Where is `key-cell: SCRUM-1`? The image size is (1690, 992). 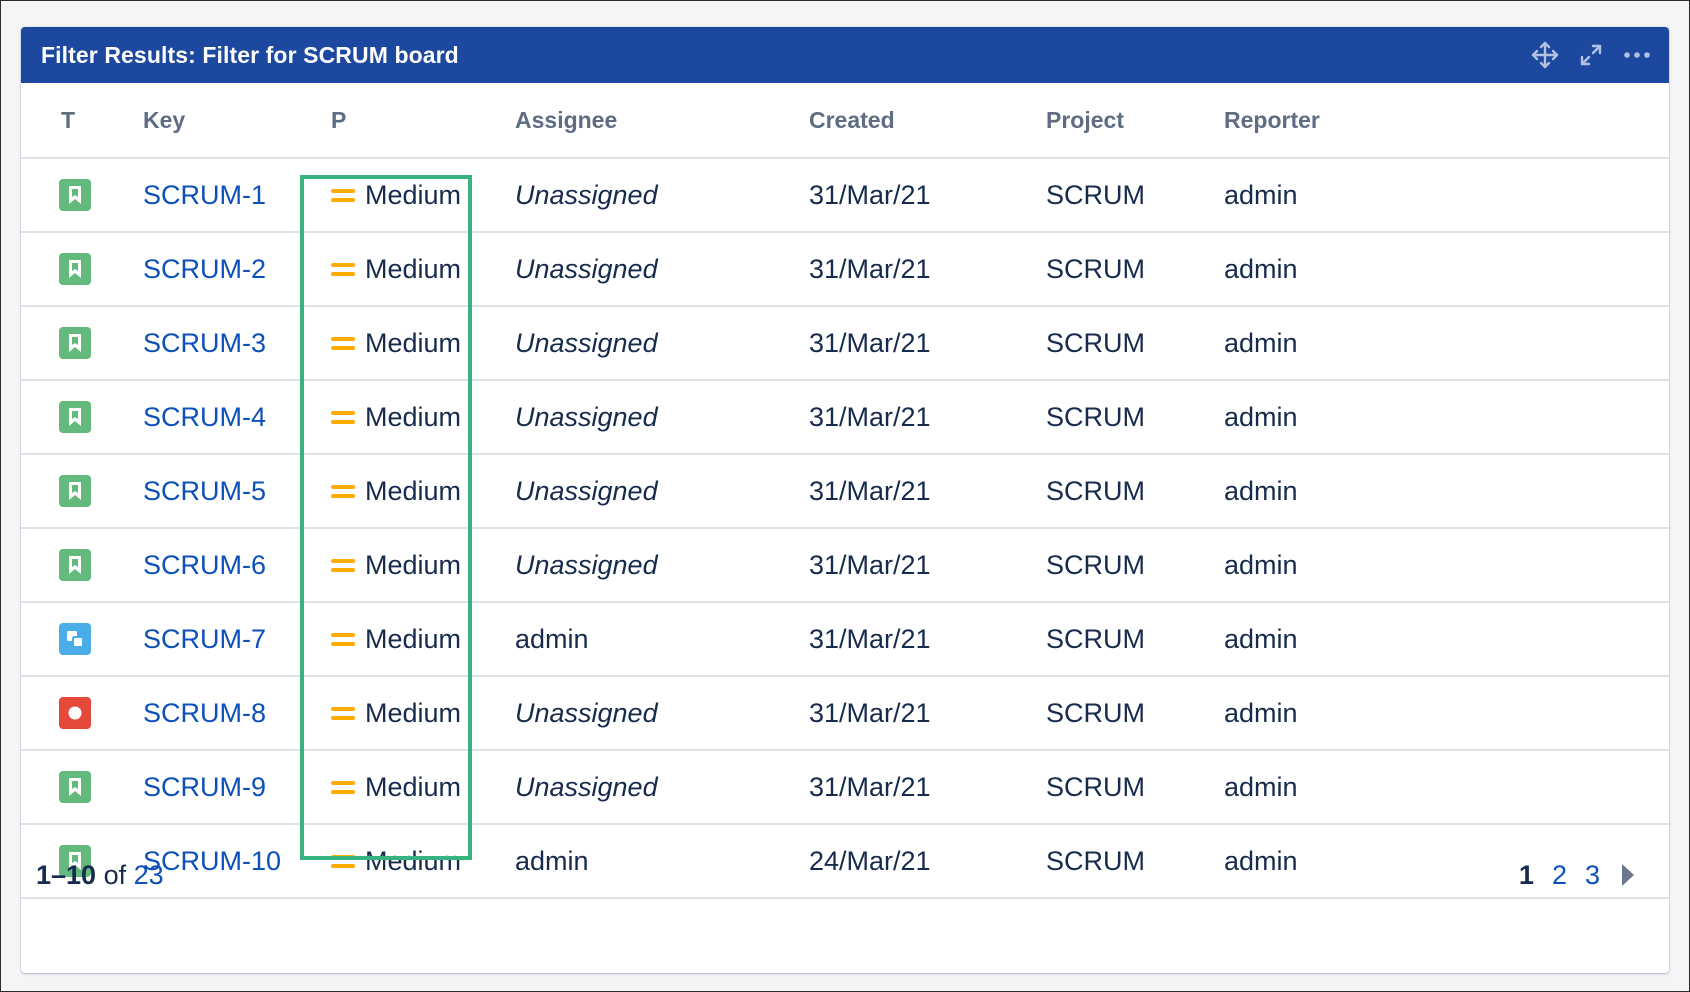
key-cell: SCRUM-1 is located at coordinates (223, 195).